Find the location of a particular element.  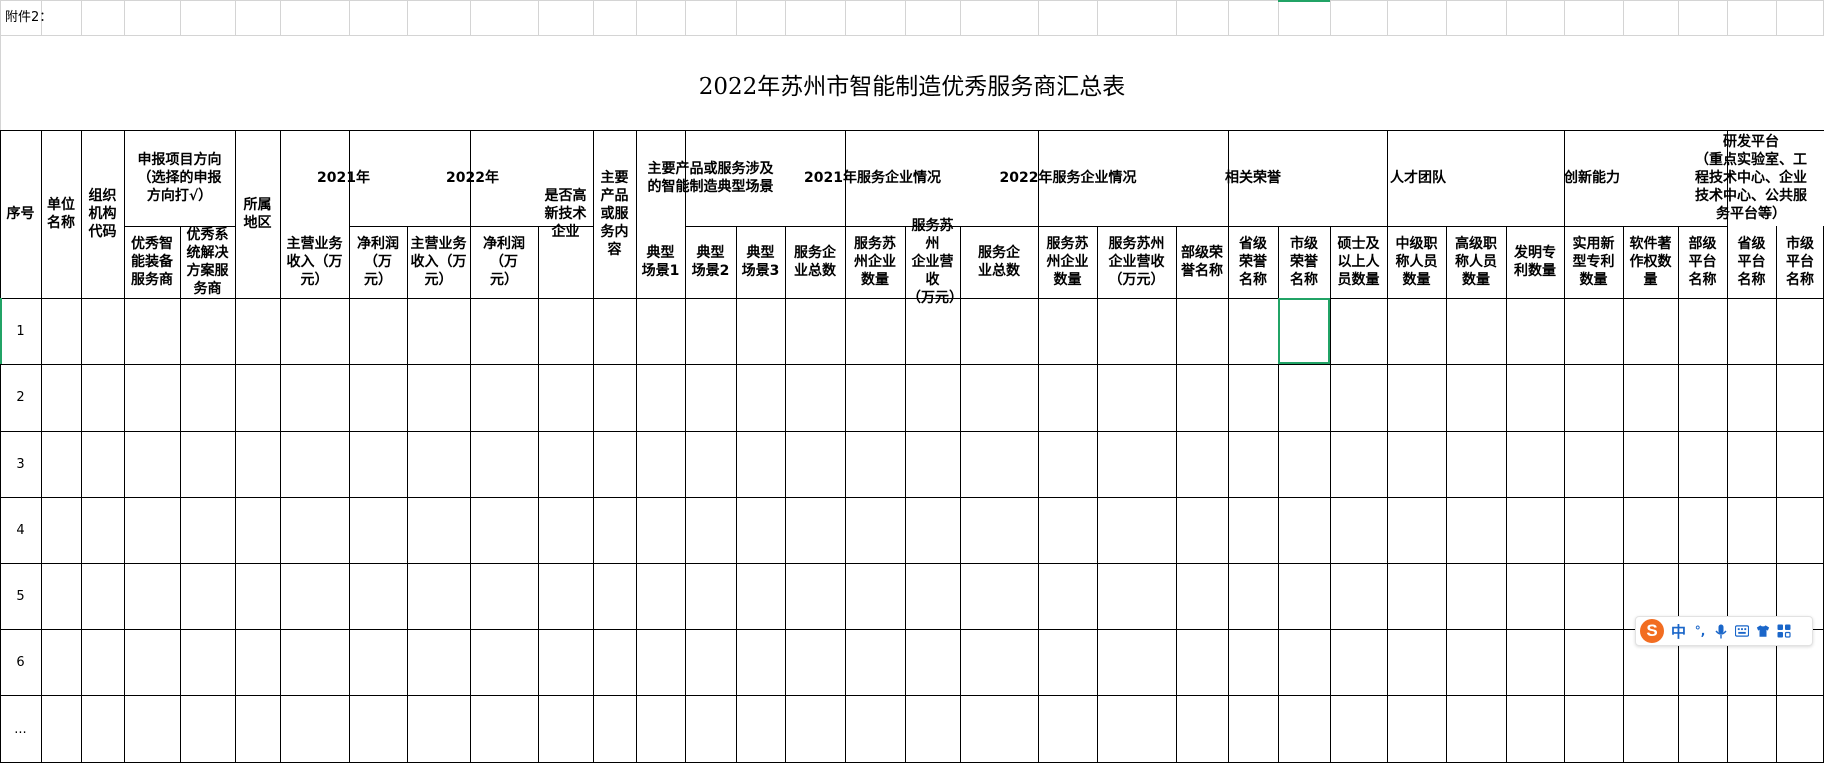

header-svc2022-total: 服务企 业总数 is located at coordinates (999, 262).